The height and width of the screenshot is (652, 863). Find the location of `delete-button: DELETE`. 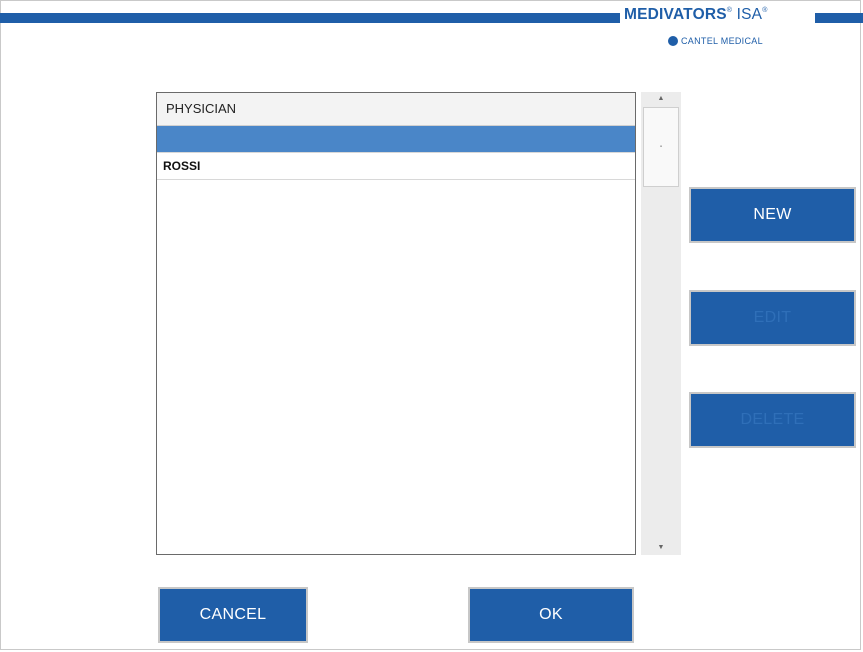

delete-button: DELETE is located at coordinates (772, 420).